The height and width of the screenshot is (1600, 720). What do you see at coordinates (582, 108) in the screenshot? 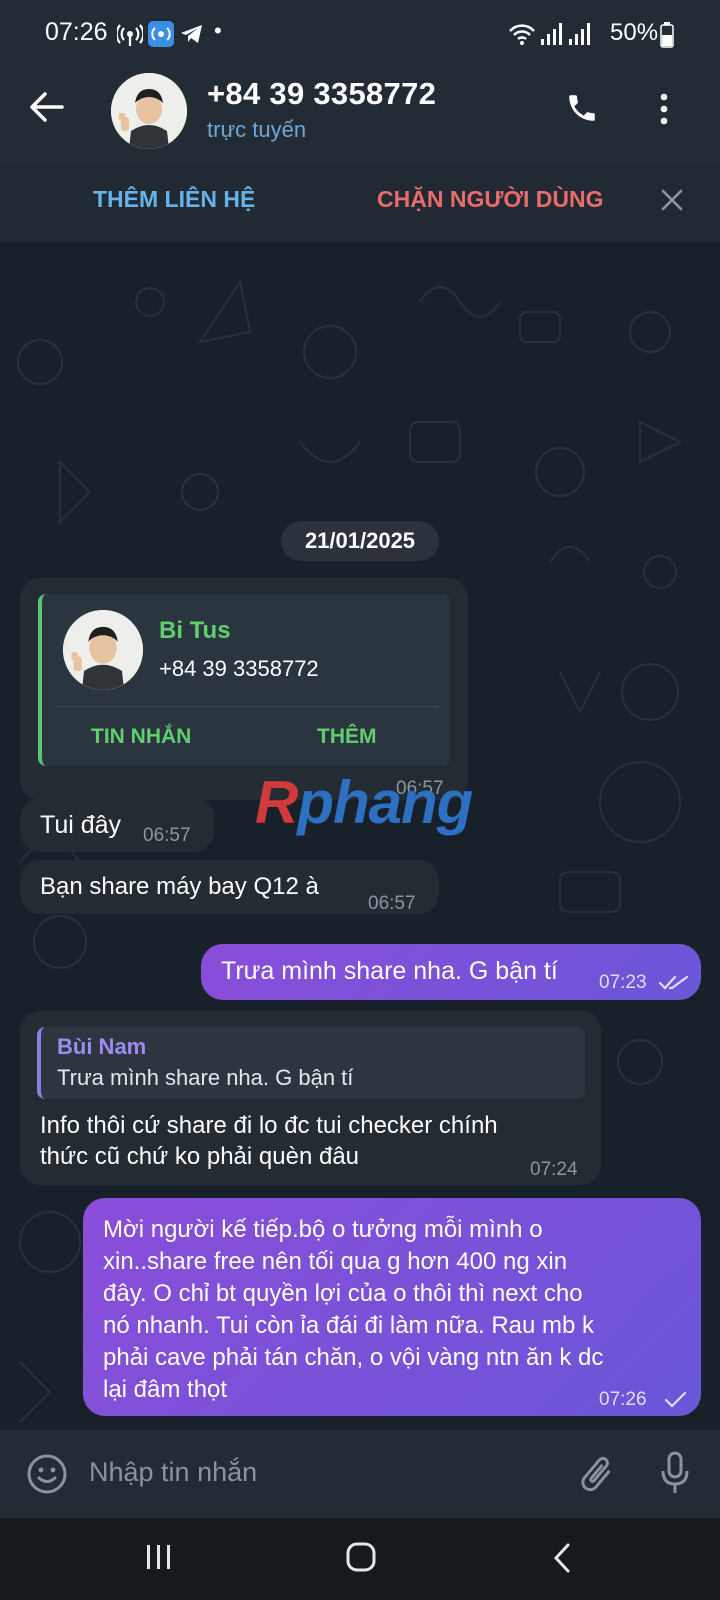
I see `phone-icon` at bounding box center [582, 108].